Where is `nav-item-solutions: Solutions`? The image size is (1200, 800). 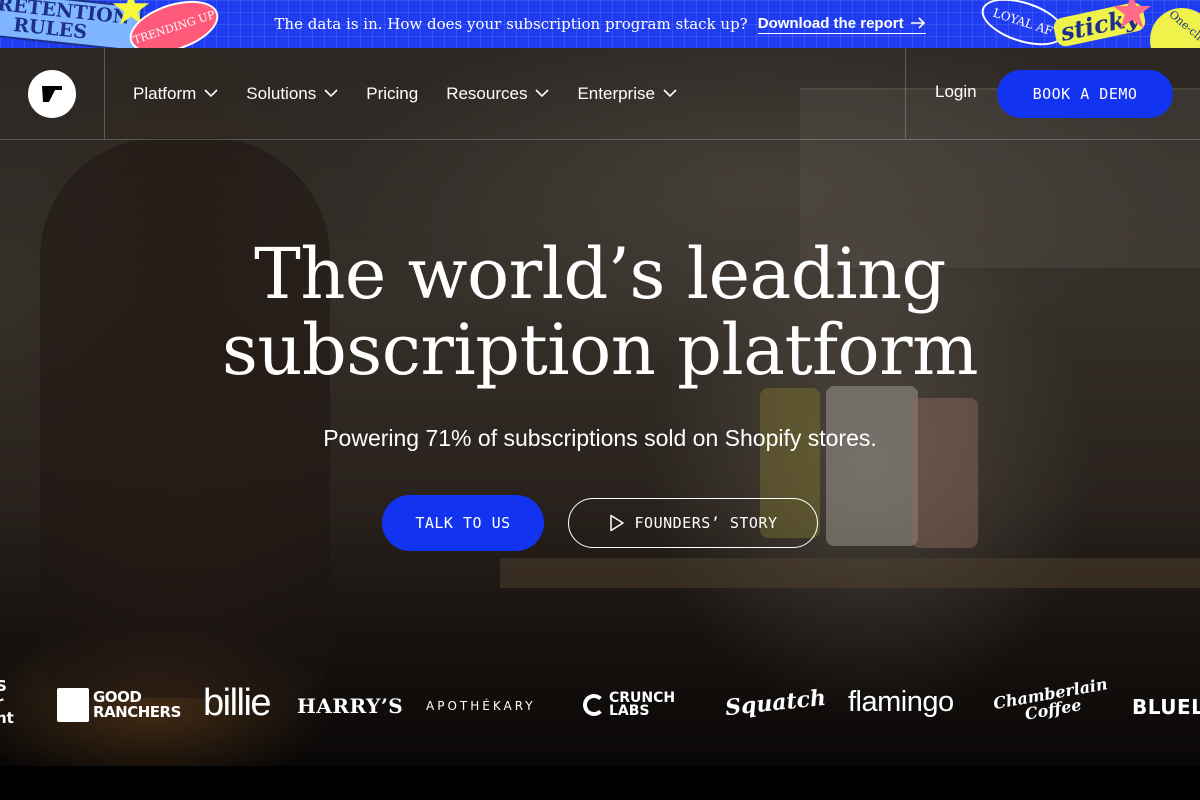
nav-item-solutions: Solutions is located at coordinates (292, 94).